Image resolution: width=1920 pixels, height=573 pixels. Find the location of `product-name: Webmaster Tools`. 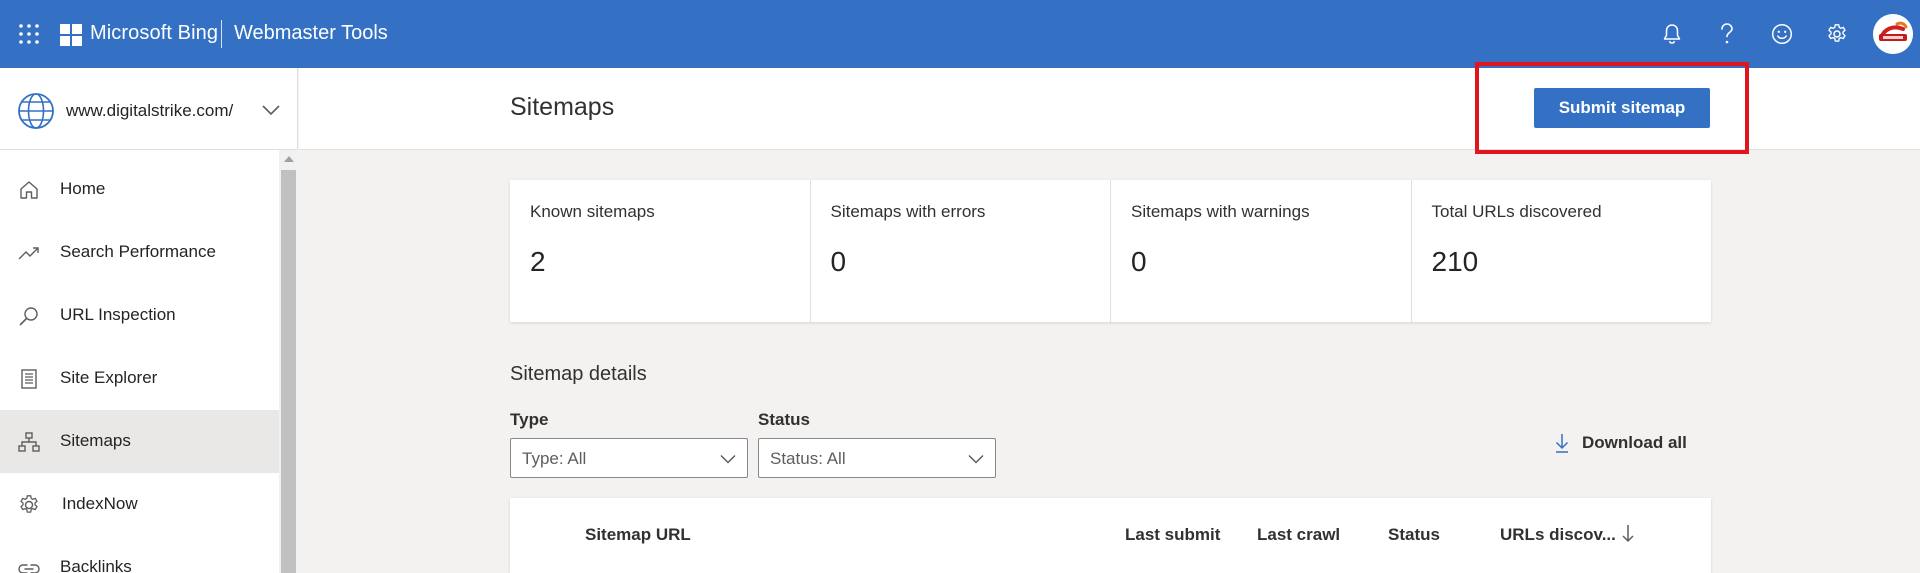

product-name: Webmaster Tools is located at coordinates (311, 33).